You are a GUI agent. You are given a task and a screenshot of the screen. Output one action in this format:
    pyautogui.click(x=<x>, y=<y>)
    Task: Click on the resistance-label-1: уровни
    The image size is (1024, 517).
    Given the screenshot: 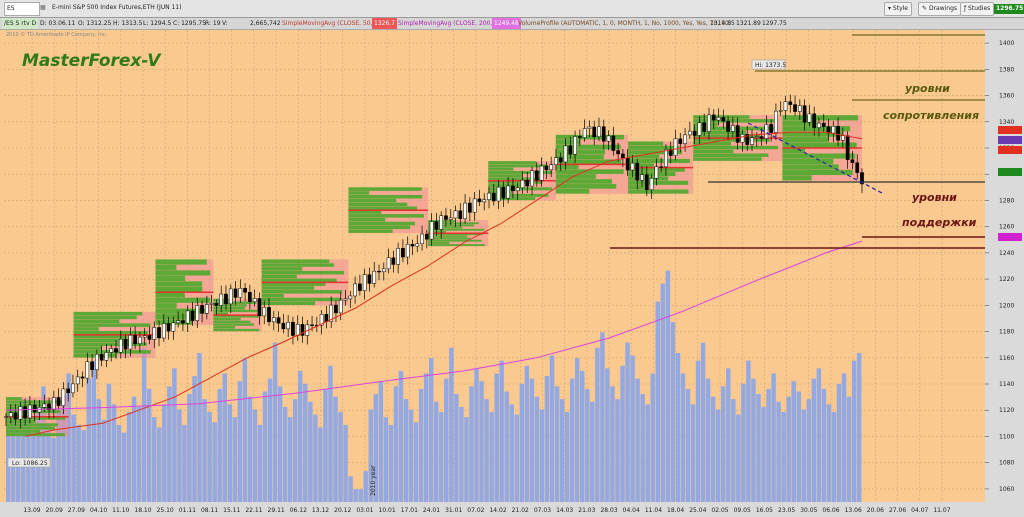 What is the action you would take?
    pyautogui.click(x=927, y=88)
    